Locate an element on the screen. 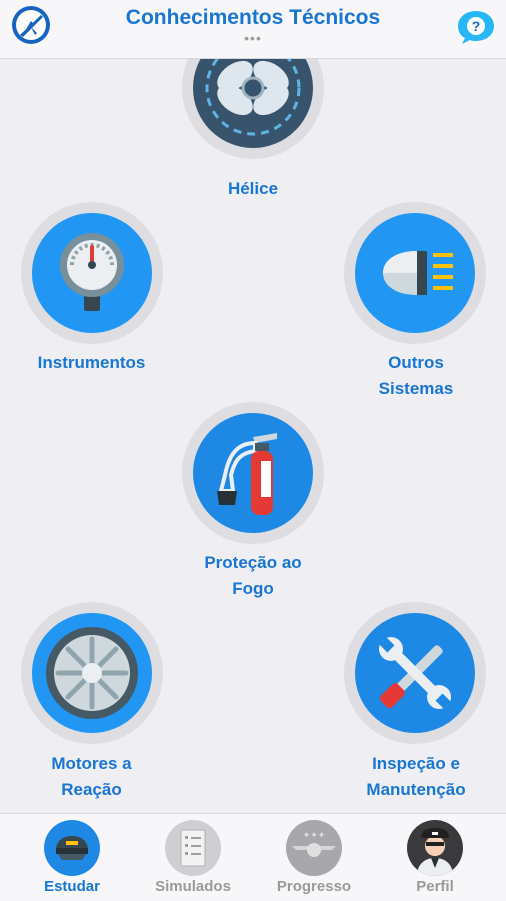 Image resolution: width=506 pixels, height=901 pixels. protecao-fogo-text: Proteção ao Fogo is located at coordinates (253, 575).